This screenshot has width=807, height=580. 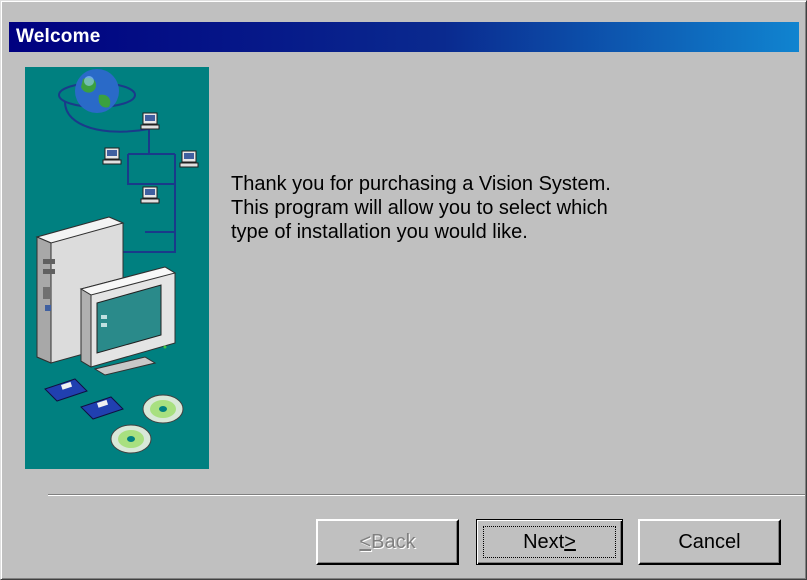 What do you see at coordinates (393, 541) in the screenshot?
I see `back-button-label: Back` at bounding box center [393, 541].